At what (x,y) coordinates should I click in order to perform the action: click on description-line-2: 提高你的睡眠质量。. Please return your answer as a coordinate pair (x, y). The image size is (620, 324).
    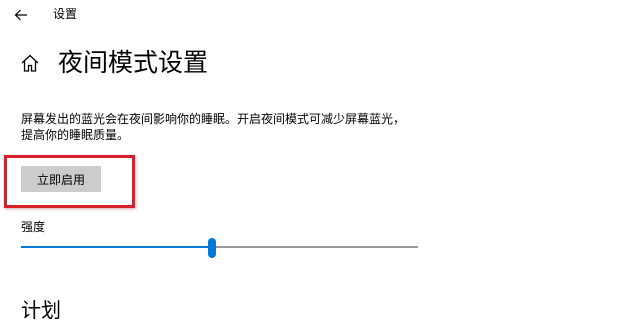
    Looking at the image, I should click on (75, 135).